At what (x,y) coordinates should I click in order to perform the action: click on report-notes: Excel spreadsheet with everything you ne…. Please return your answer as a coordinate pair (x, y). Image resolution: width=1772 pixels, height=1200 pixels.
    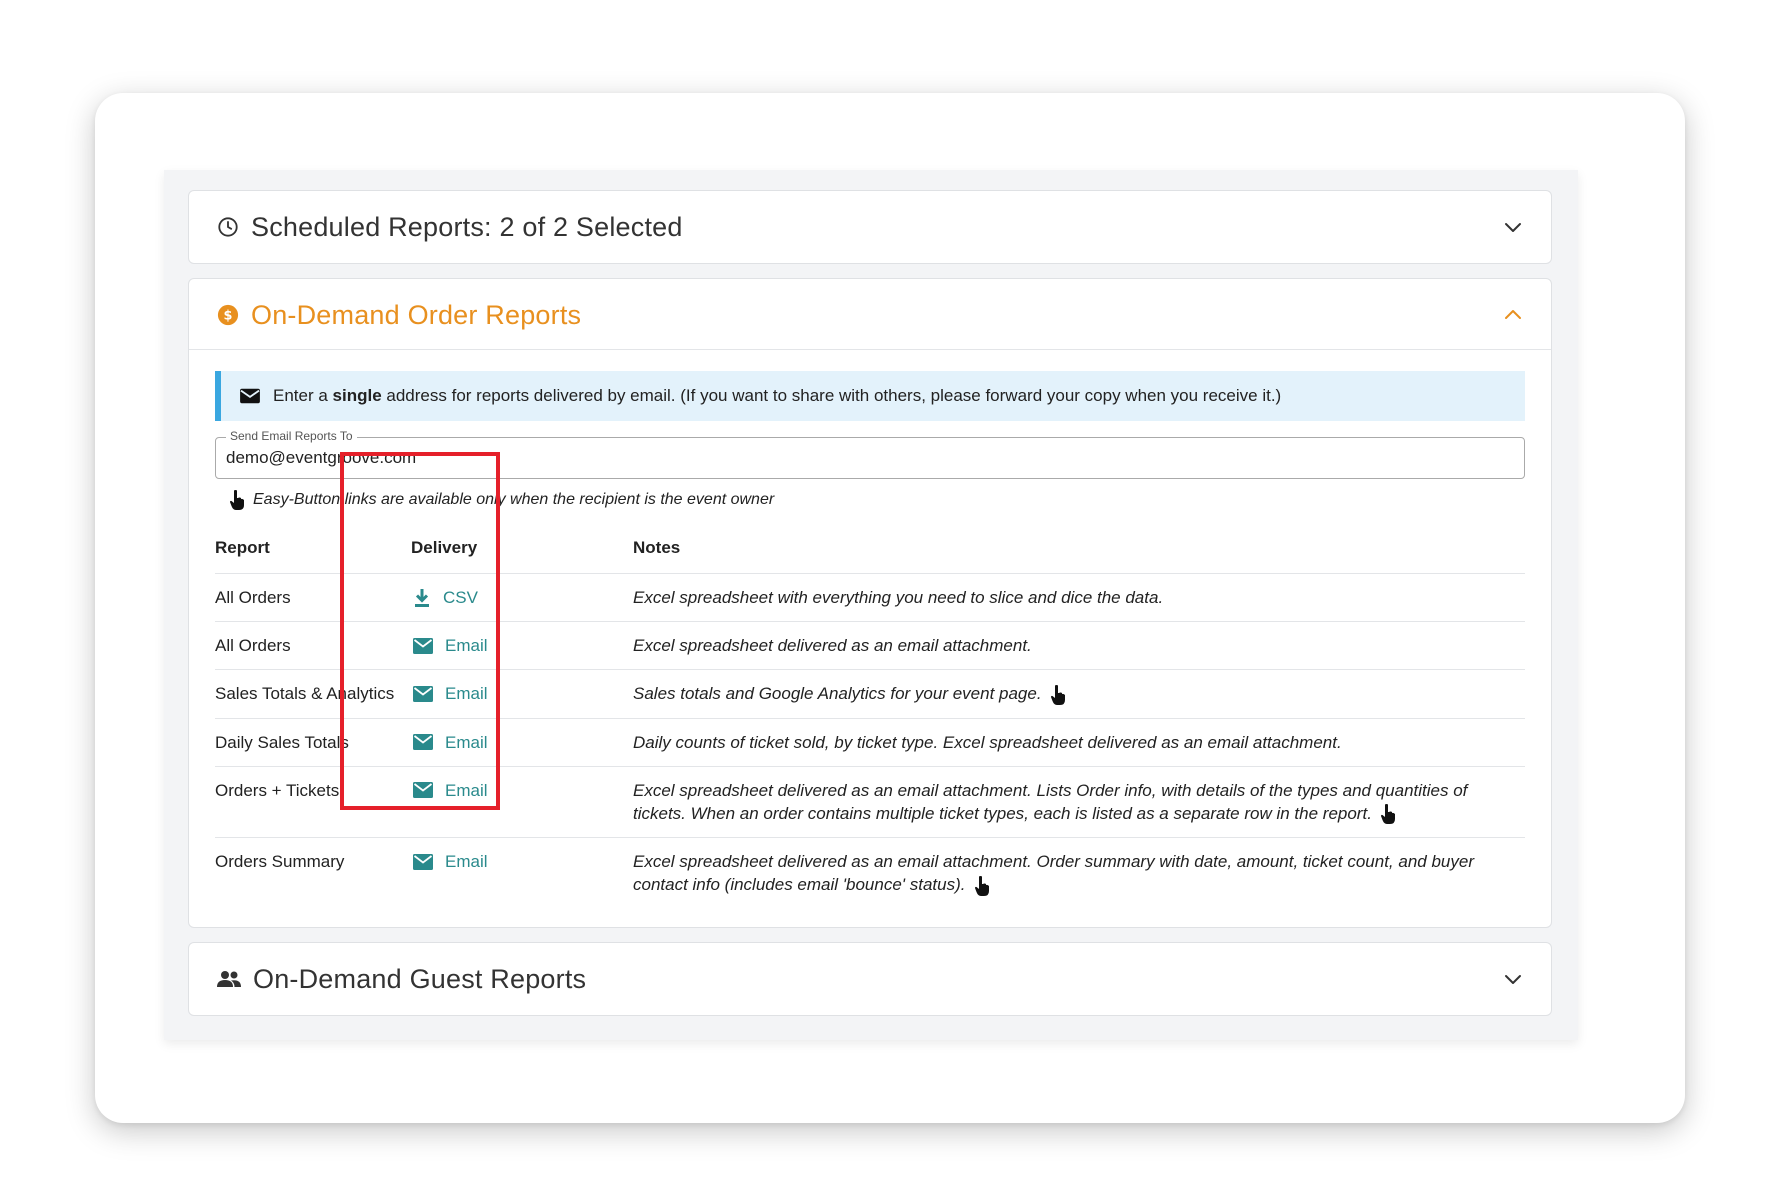
    Looking at the image, I should click on (898, 597).